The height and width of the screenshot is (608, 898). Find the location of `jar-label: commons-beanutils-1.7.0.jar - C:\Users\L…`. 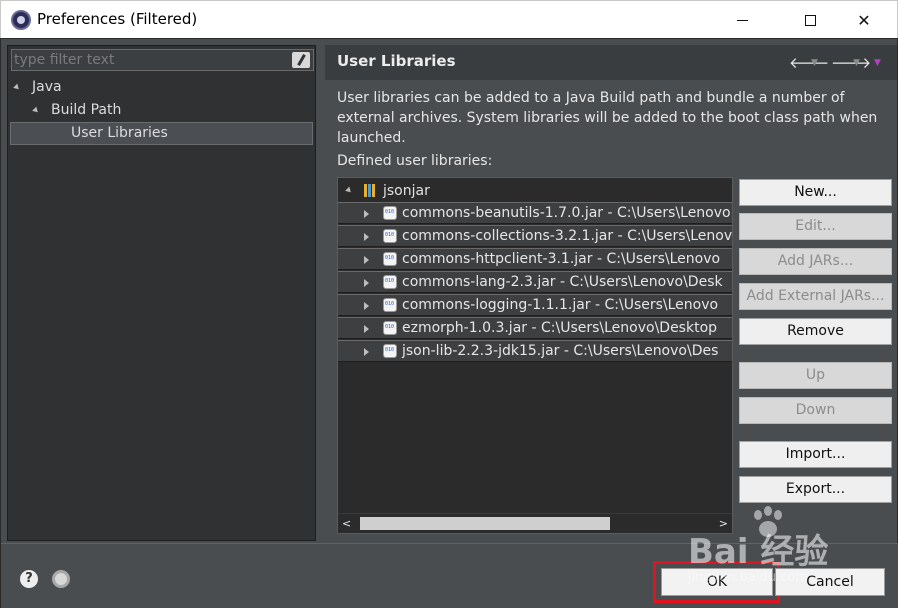

jar-label: commons-beanutils-1.7.0.jar - C:\Users\L… is located at coordinates (566, 213).